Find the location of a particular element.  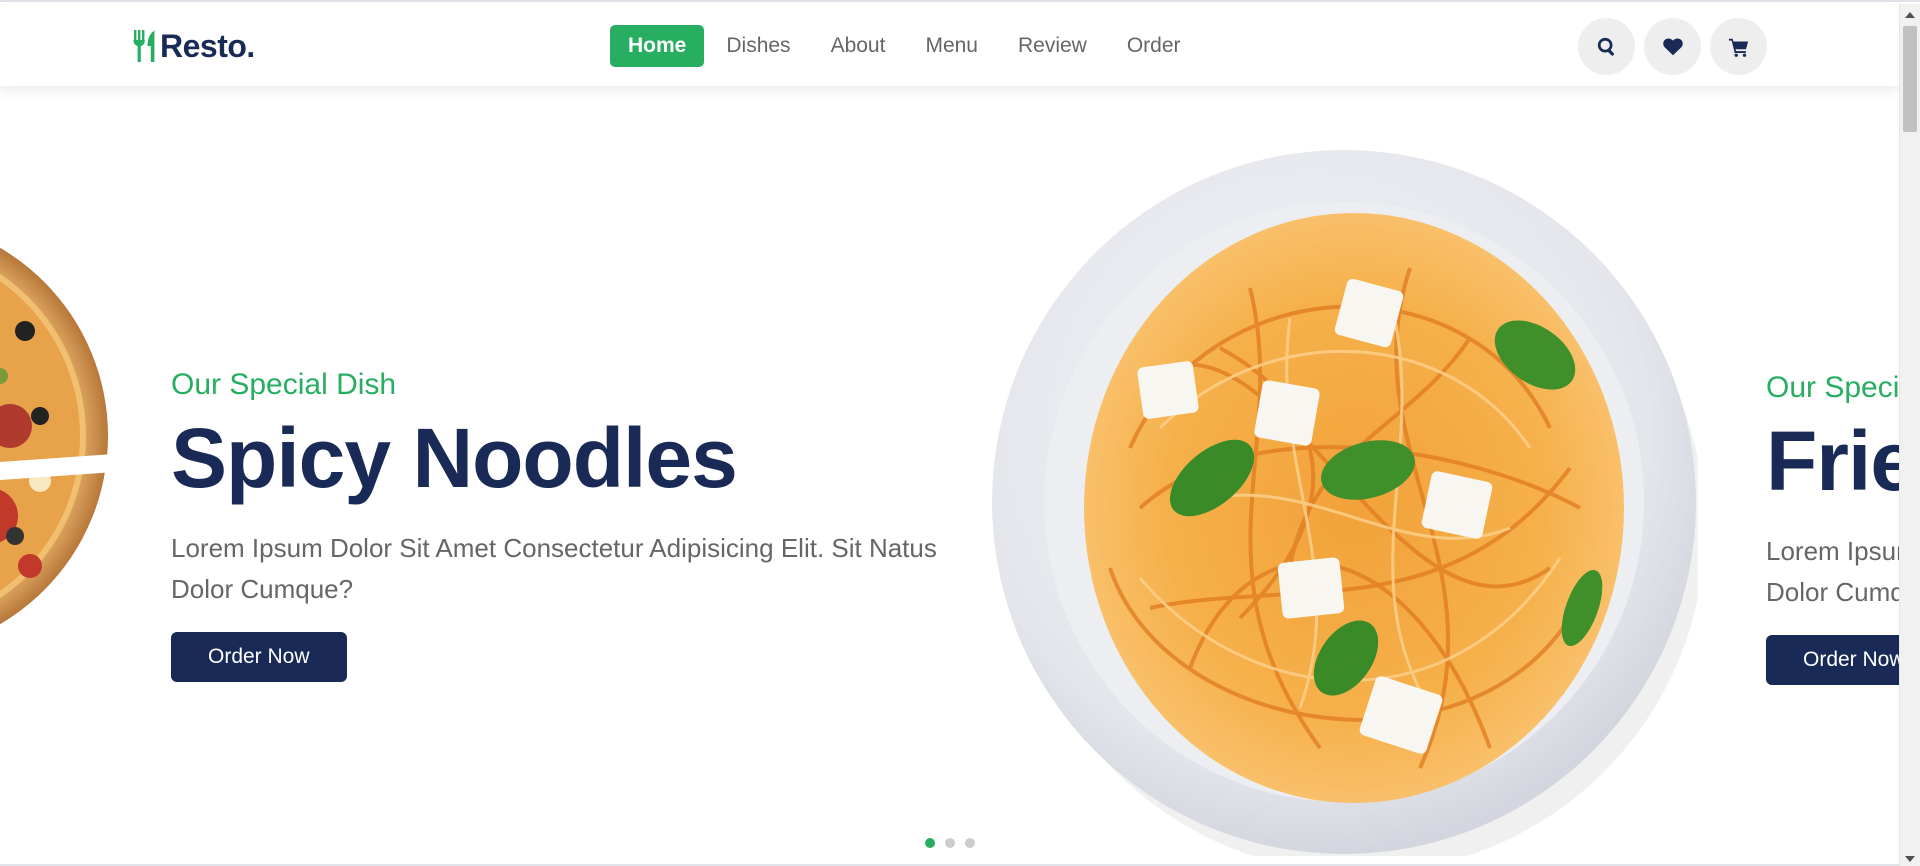

nav-order: Order is located at coordinates (1154, 46).